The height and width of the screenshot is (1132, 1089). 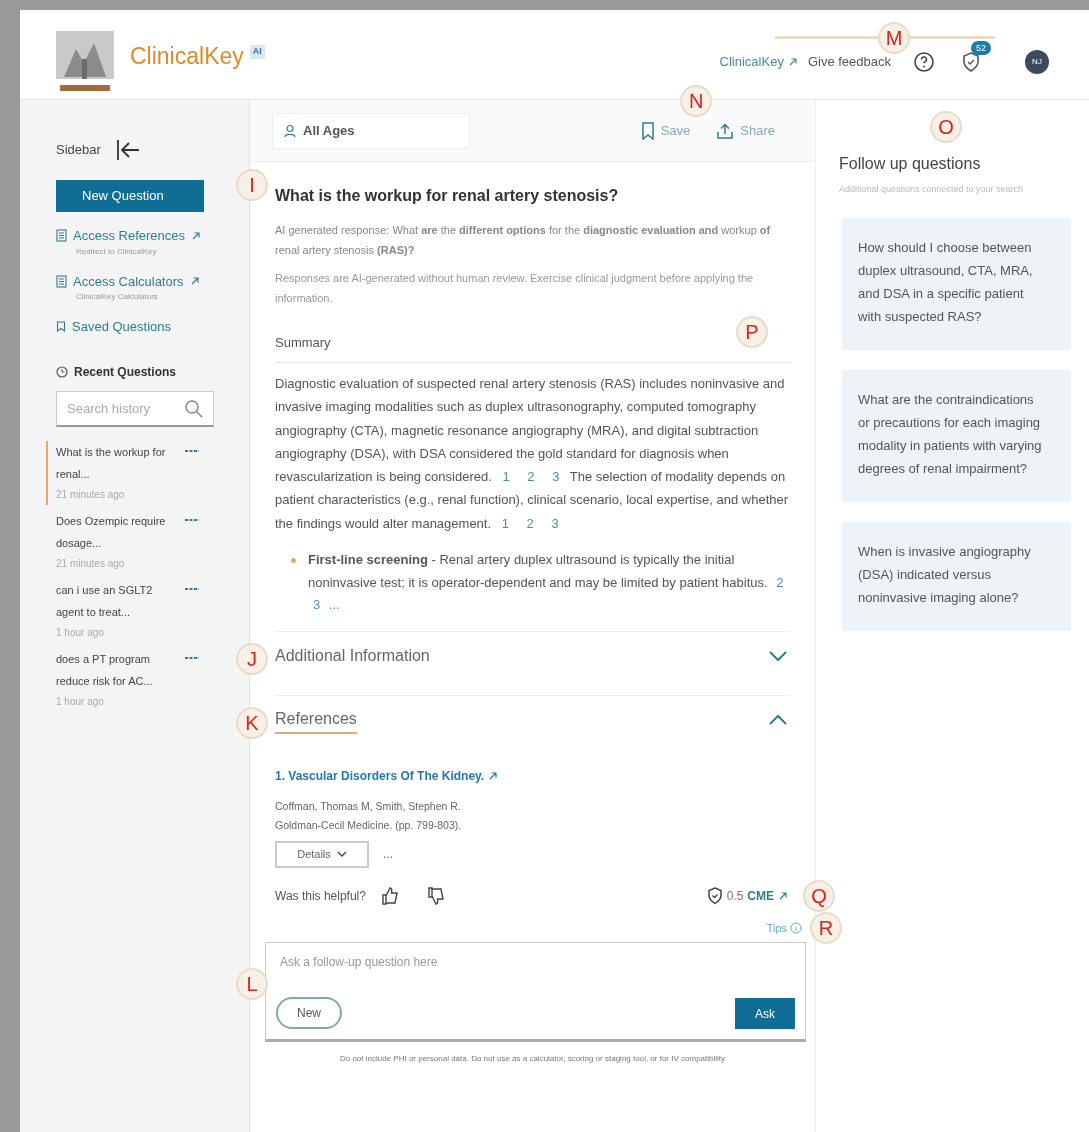 I want to click on search-icon, so click(x=194, y=408).